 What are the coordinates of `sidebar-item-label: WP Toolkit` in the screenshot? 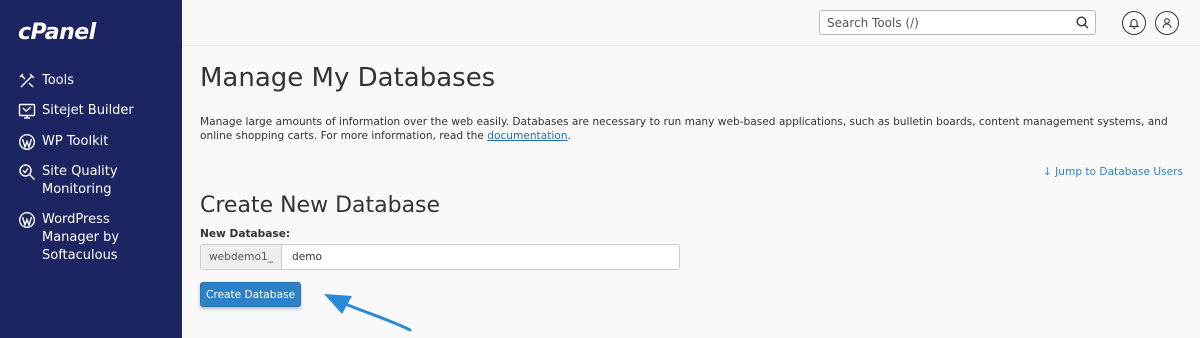 It's located at (75, 141).